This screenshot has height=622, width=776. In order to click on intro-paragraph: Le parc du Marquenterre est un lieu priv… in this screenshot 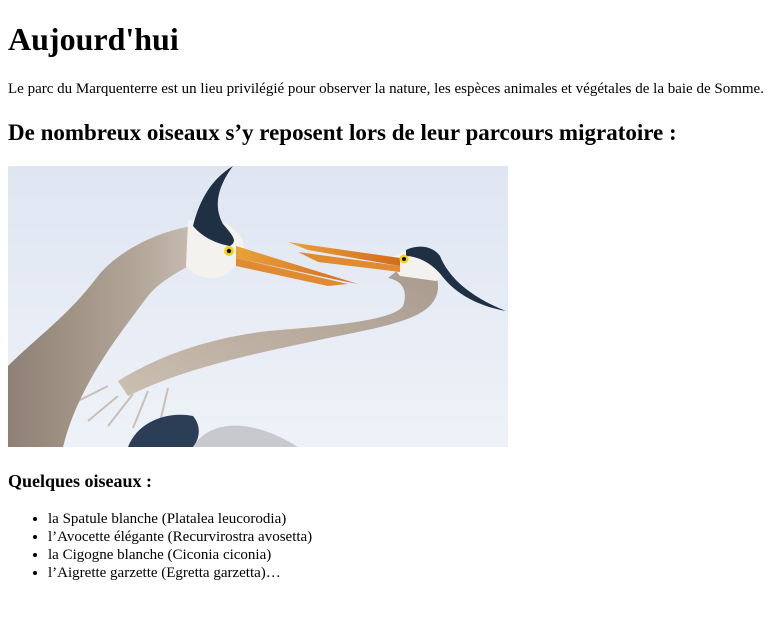, I will do `click(386, 89)`.